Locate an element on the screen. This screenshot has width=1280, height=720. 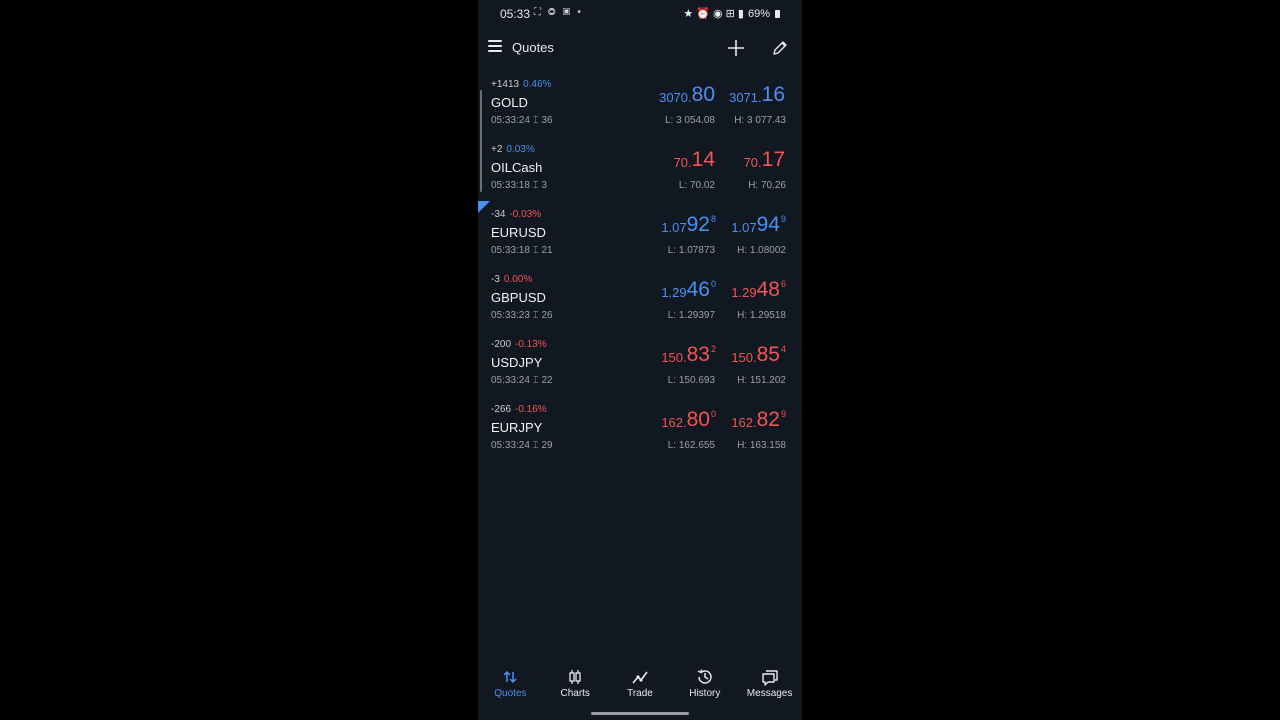
app-header: Quotes is located at coordinates (640, 48).